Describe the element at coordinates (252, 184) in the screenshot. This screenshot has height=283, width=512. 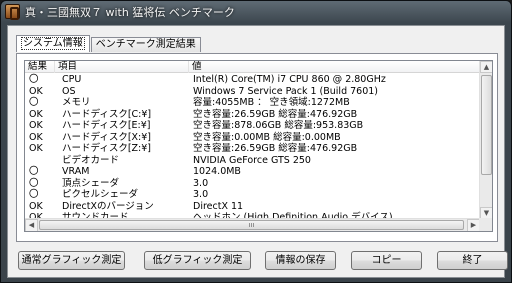
I see `table-row: 〇 頂点シェーダ 3.0` at that location.